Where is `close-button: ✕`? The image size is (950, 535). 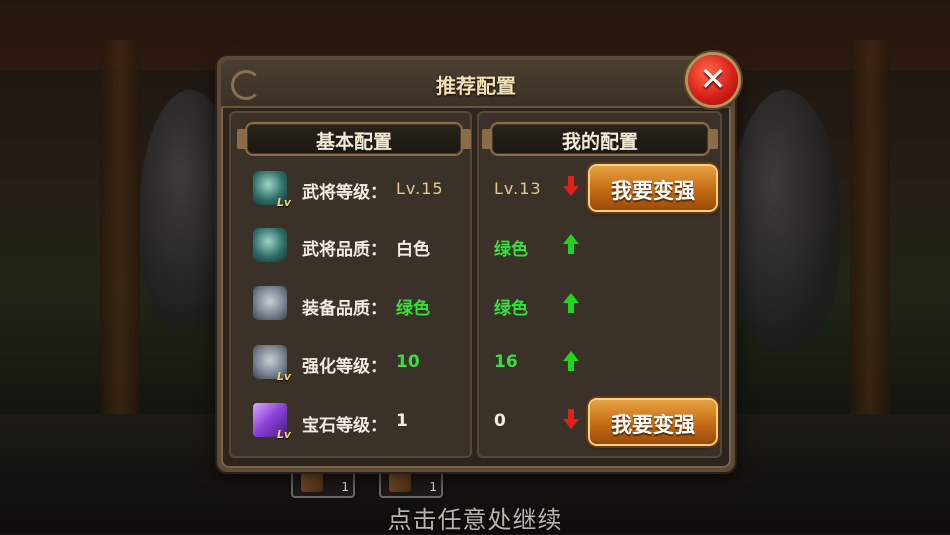
close-button: ✕ is located at coordinates (713, 80).